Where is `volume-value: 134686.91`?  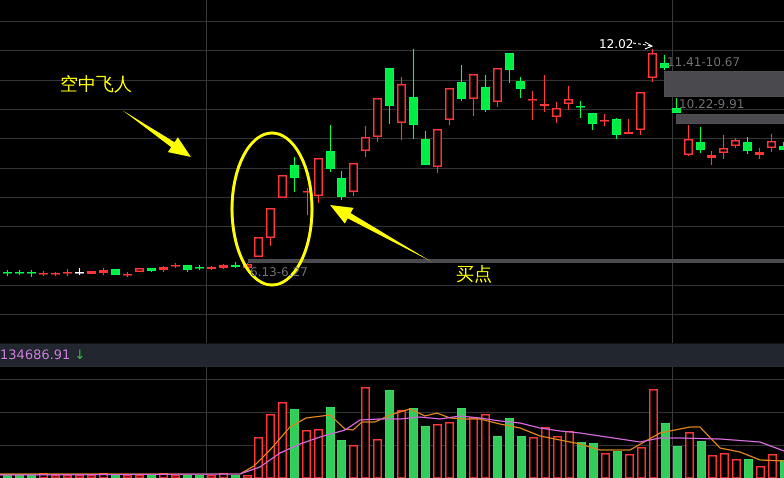
volume-value: 134686.91 is located at coordinates (35, 355).